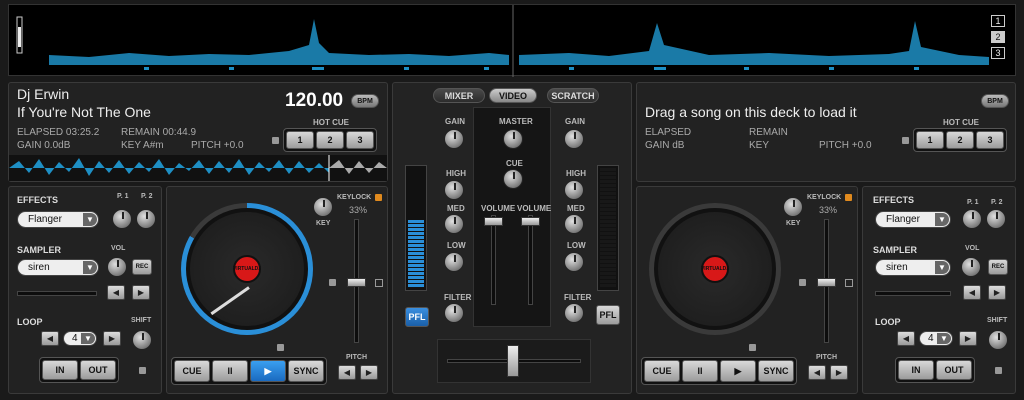 This screenshot has width=1024, height=400. What do you see at coordinates (454, 224) in the screenshot?
I see `left-med-knob` at bounding box center [454, 224].